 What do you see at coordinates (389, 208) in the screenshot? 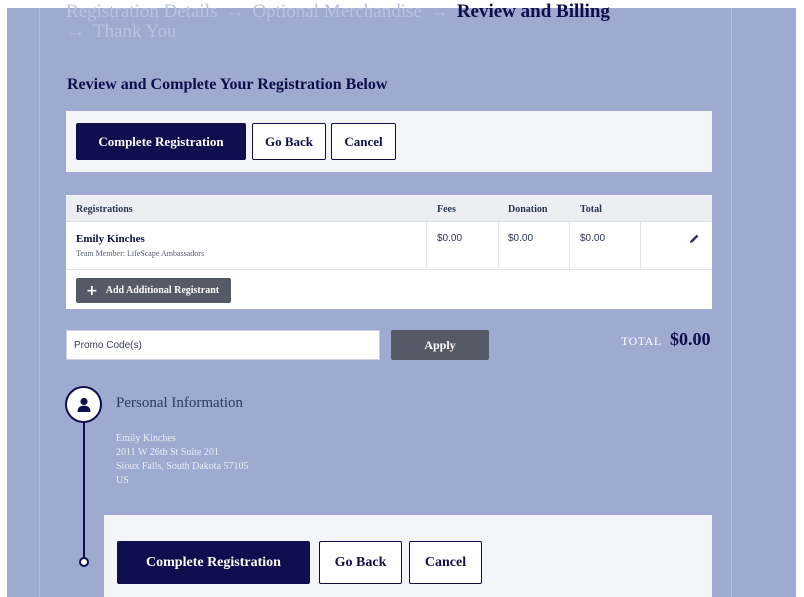
I see `table-header: Registrations Fees Donation Total` at bounding box center [389, 208].